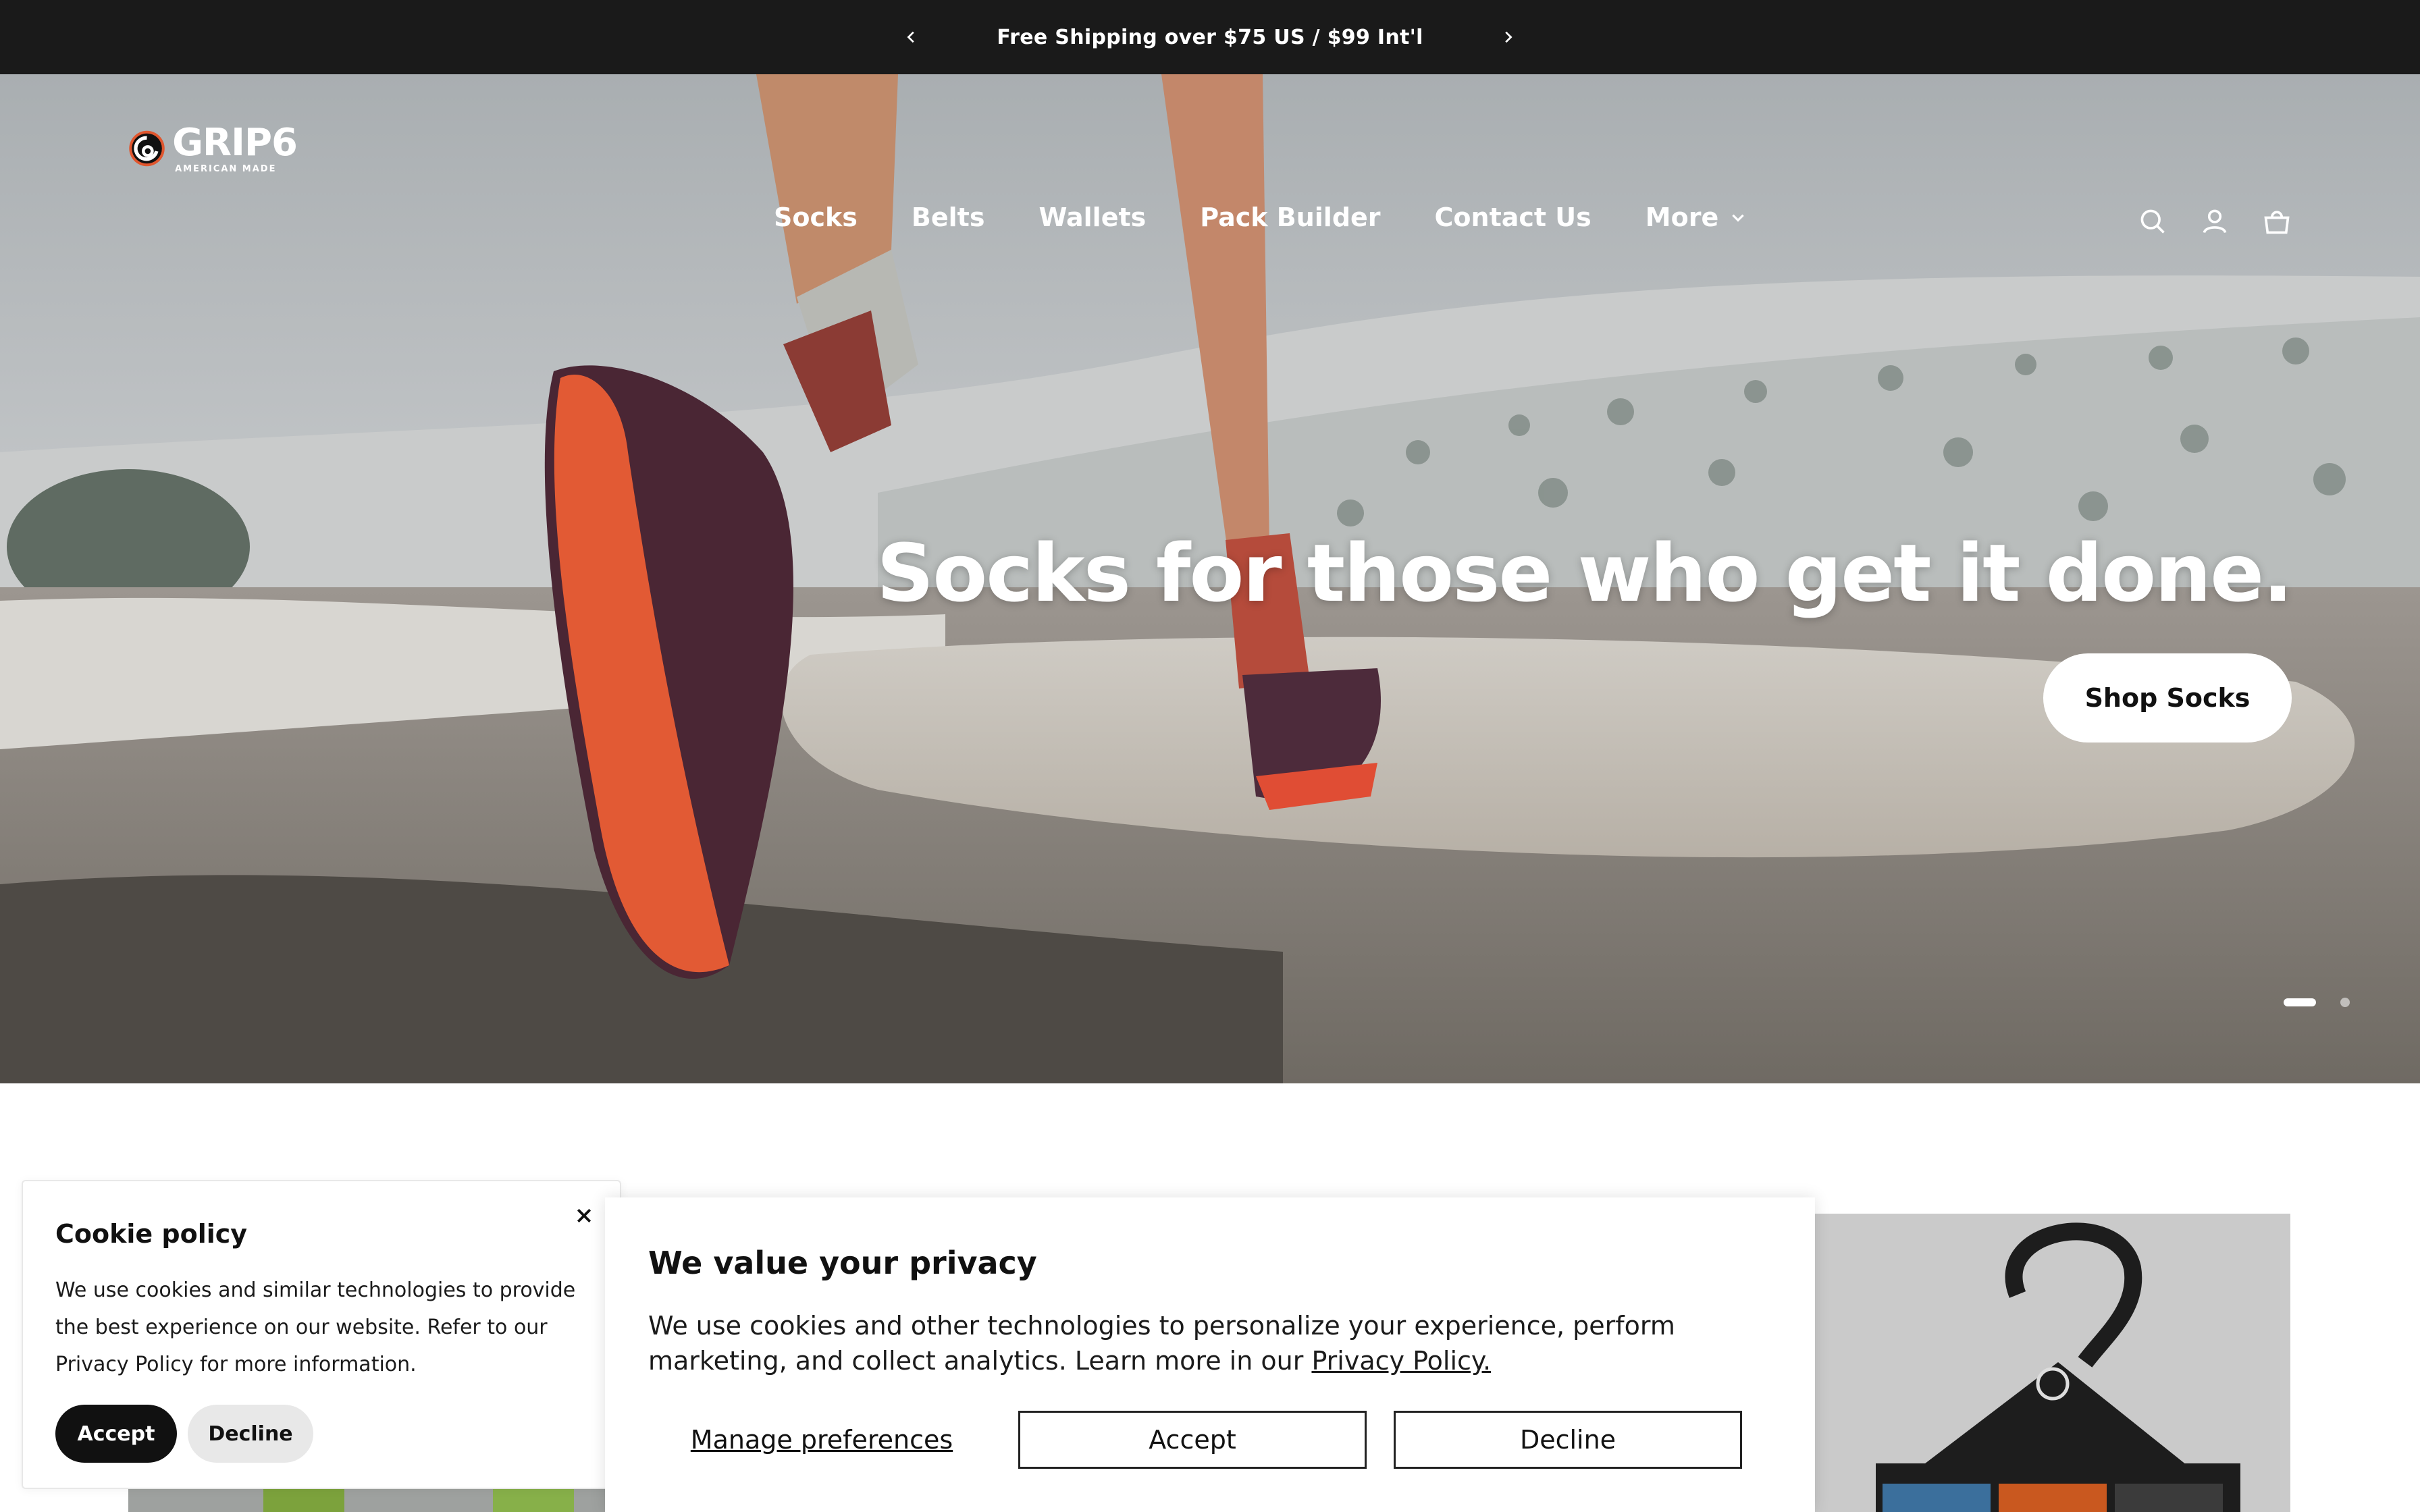  I want to click on slide-dot-active, so click(2300, 1002).